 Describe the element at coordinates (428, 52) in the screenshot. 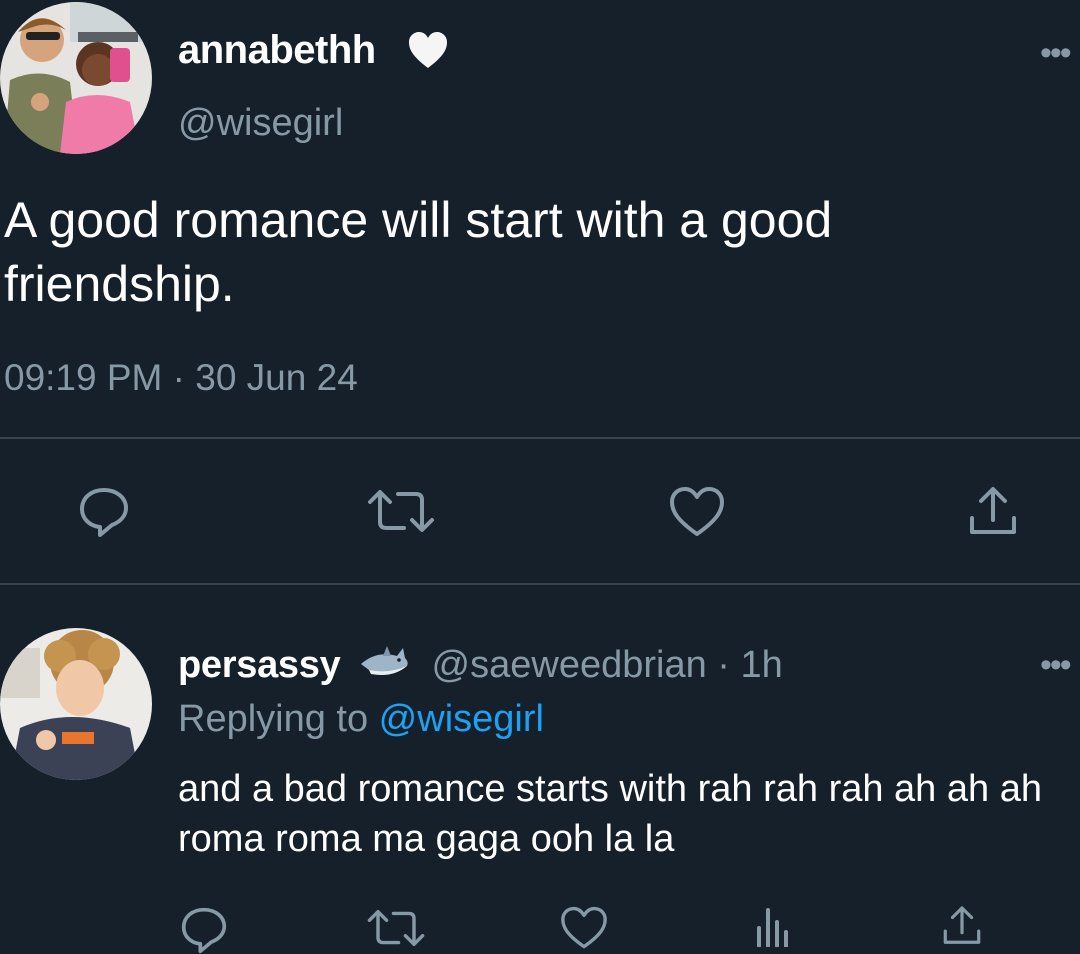

I see `white-heart-icon` at that location.